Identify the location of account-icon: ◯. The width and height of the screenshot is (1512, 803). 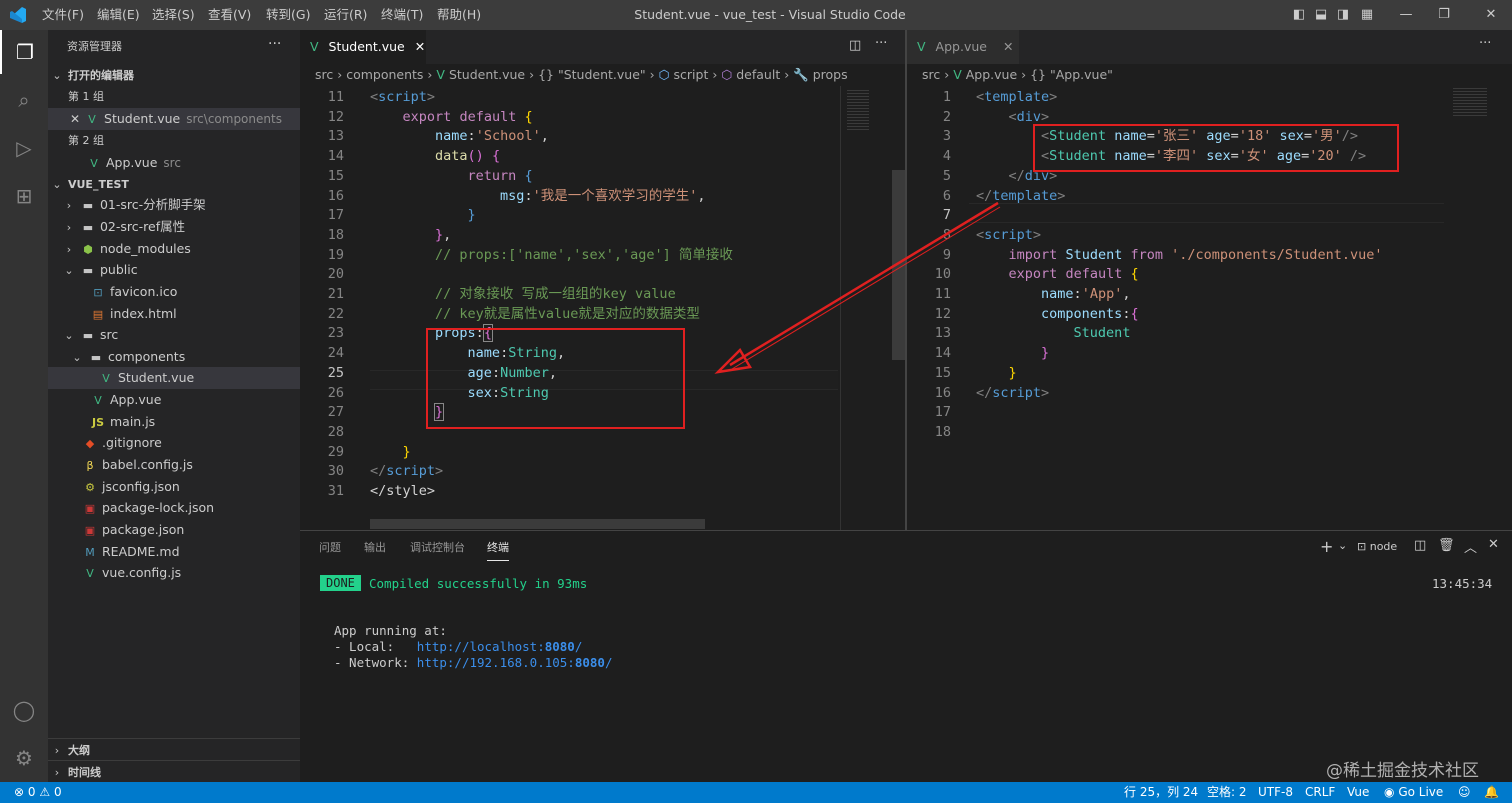
(24, 710).